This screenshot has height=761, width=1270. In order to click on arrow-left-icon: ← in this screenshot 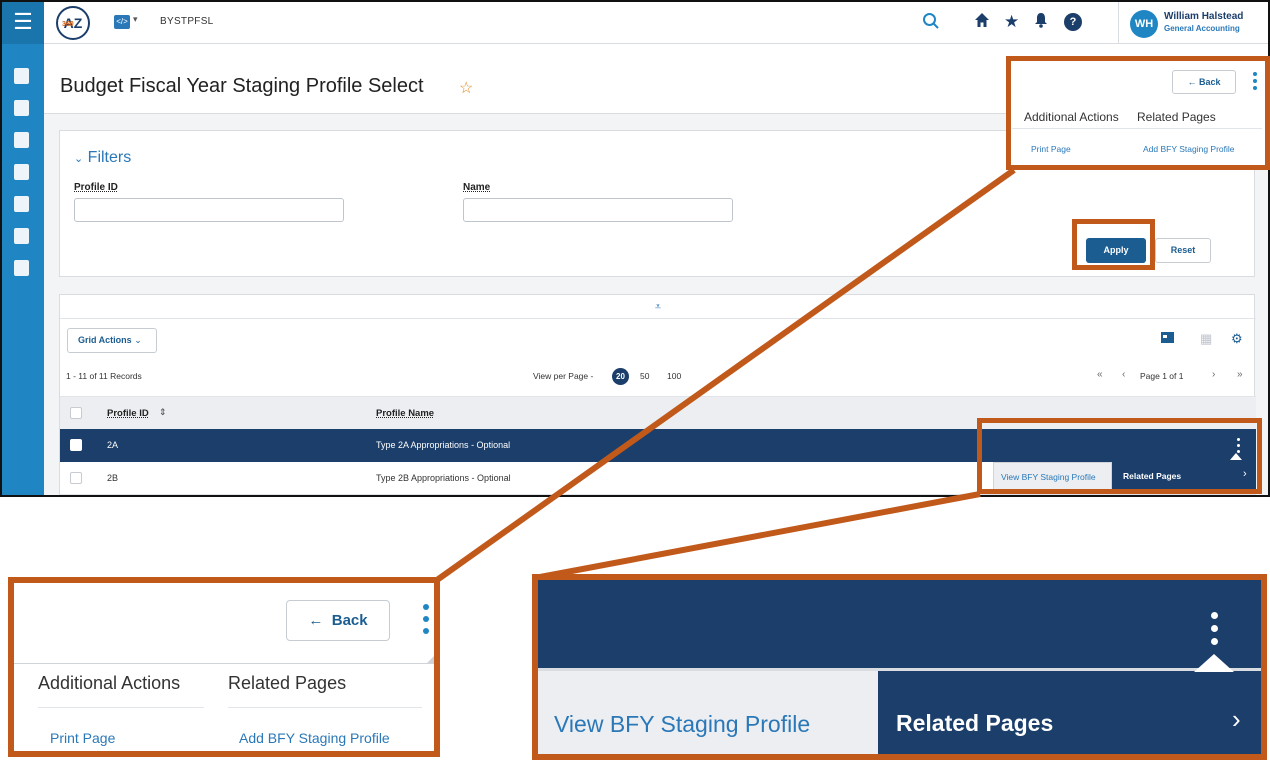, I will do `click(316, 620)`.